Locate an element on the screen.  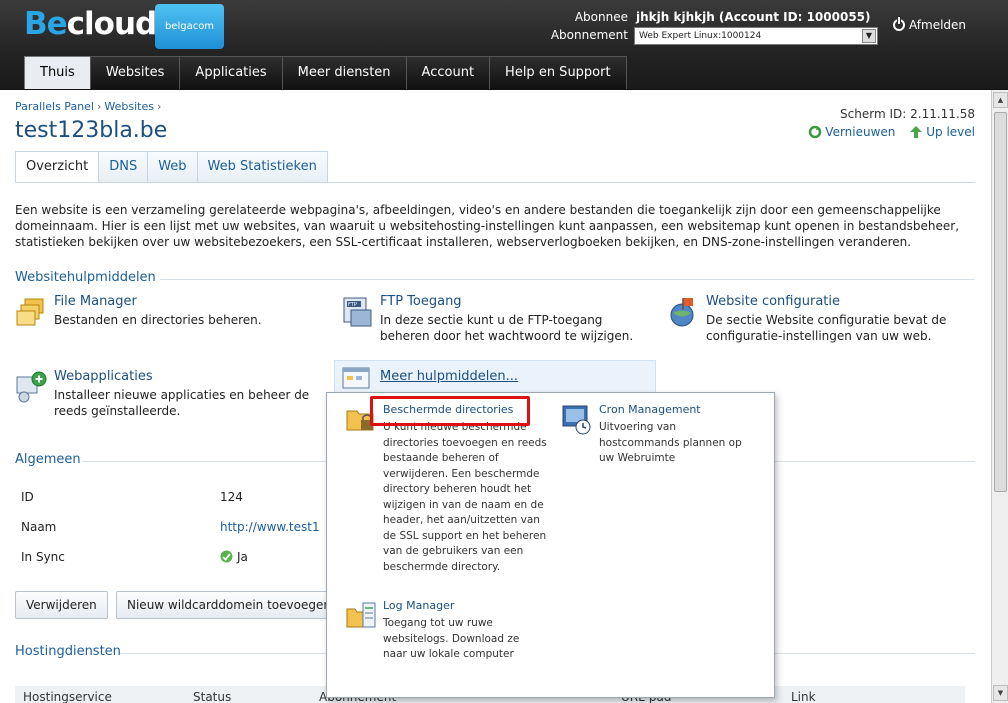
nav-tab-meer-diensten: Meer diensten is located at coordinates (344, 72).